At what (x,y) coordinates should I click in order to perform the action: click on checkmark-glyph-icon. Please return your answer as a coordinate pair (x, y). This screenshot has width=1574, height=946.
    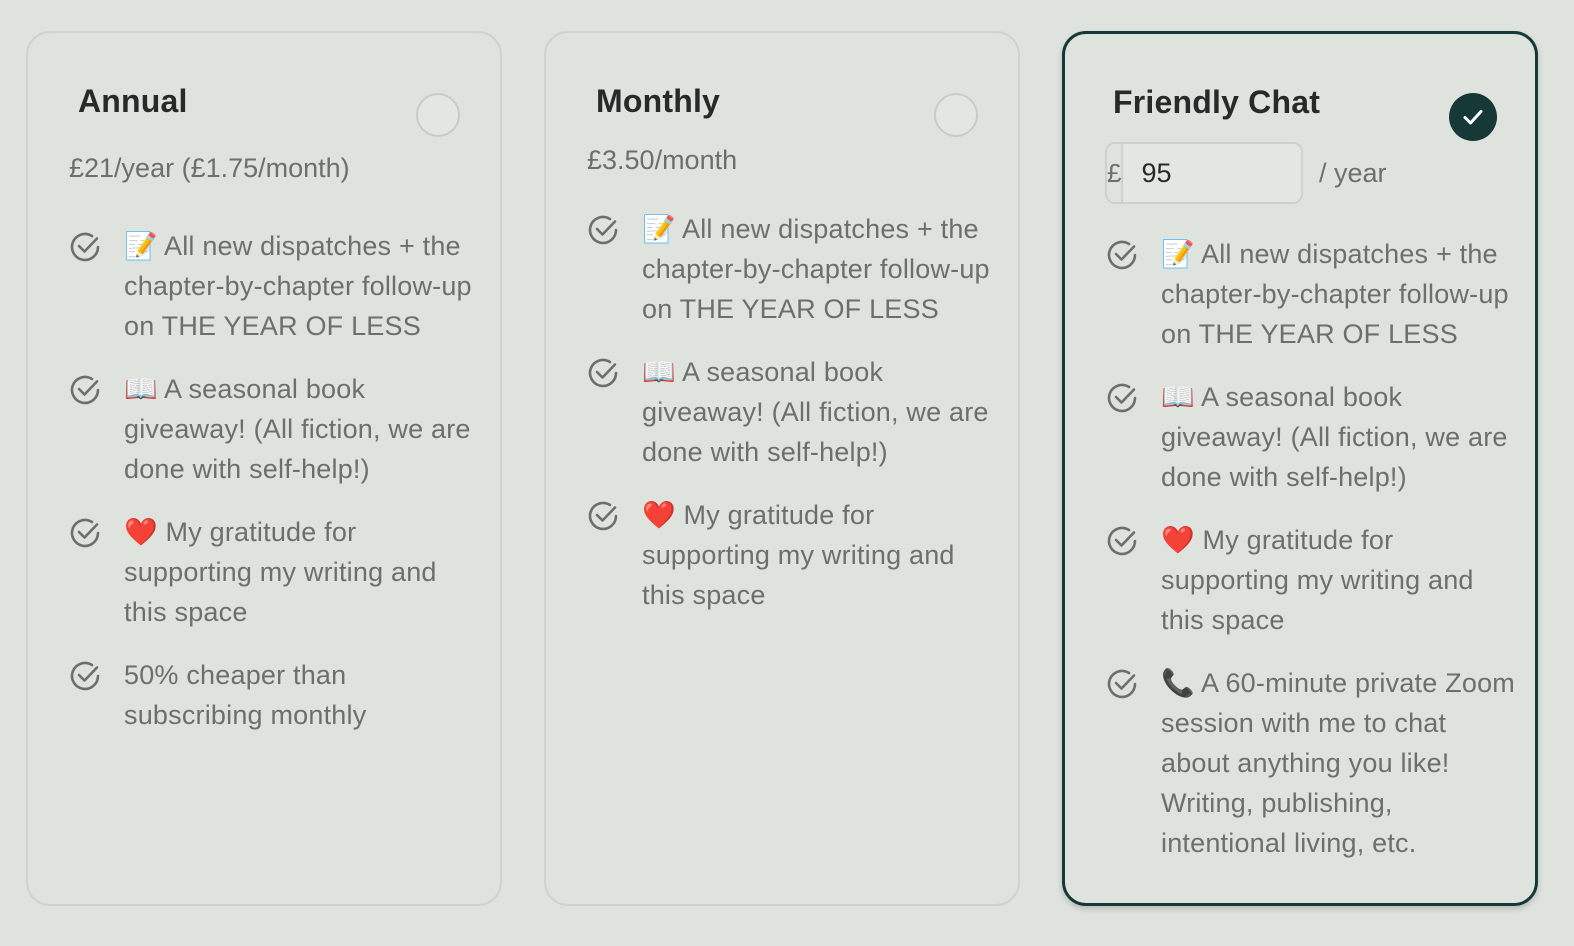
    Looking at the image, I should click on (1473, 117).